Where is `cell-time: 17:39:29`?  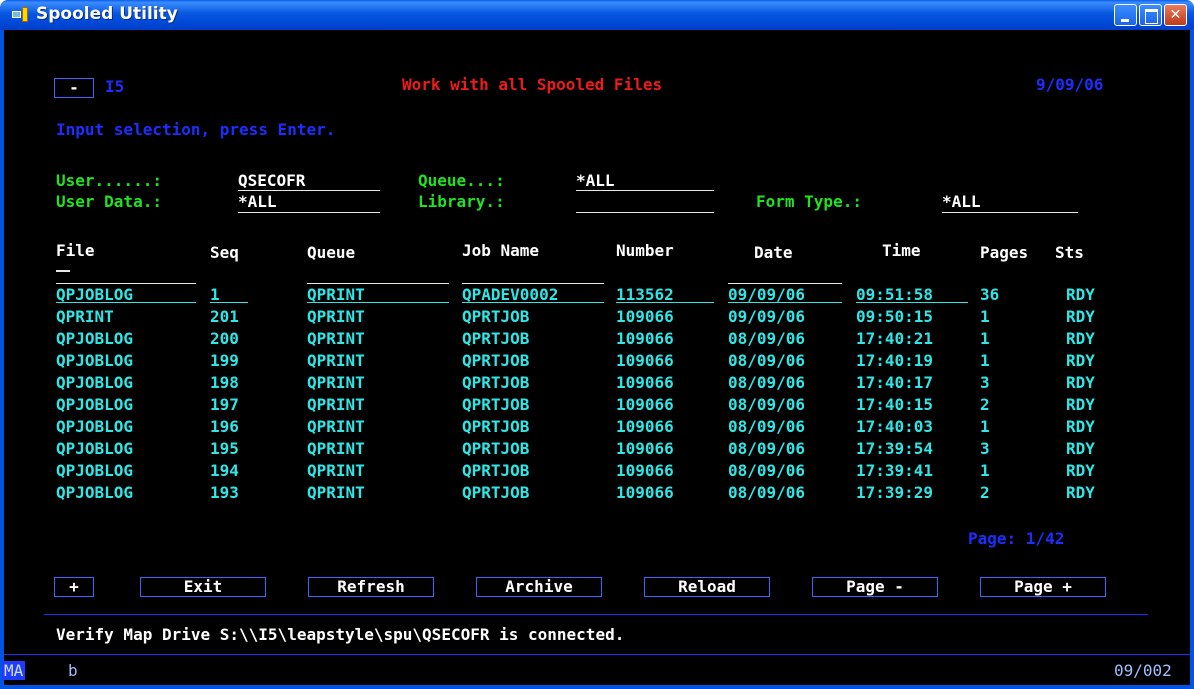 cell-time: 17:39:29 is located at coordinates (895, 492).